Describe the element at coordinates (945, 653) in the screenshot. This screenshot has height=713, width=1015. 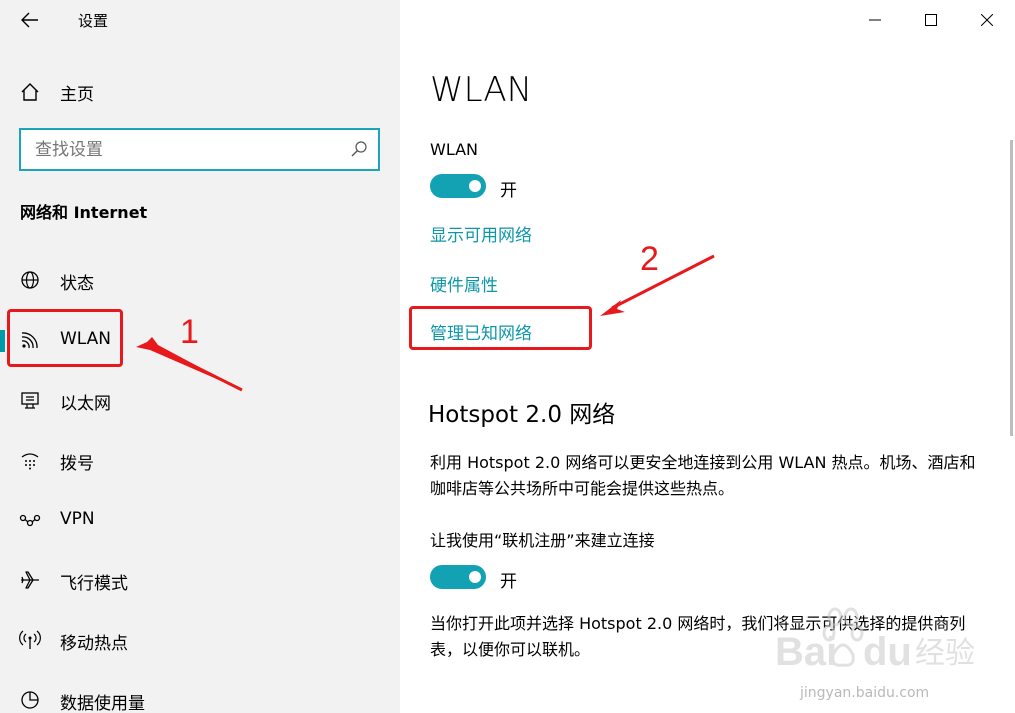
I see `svg-text: 经验` at that location.